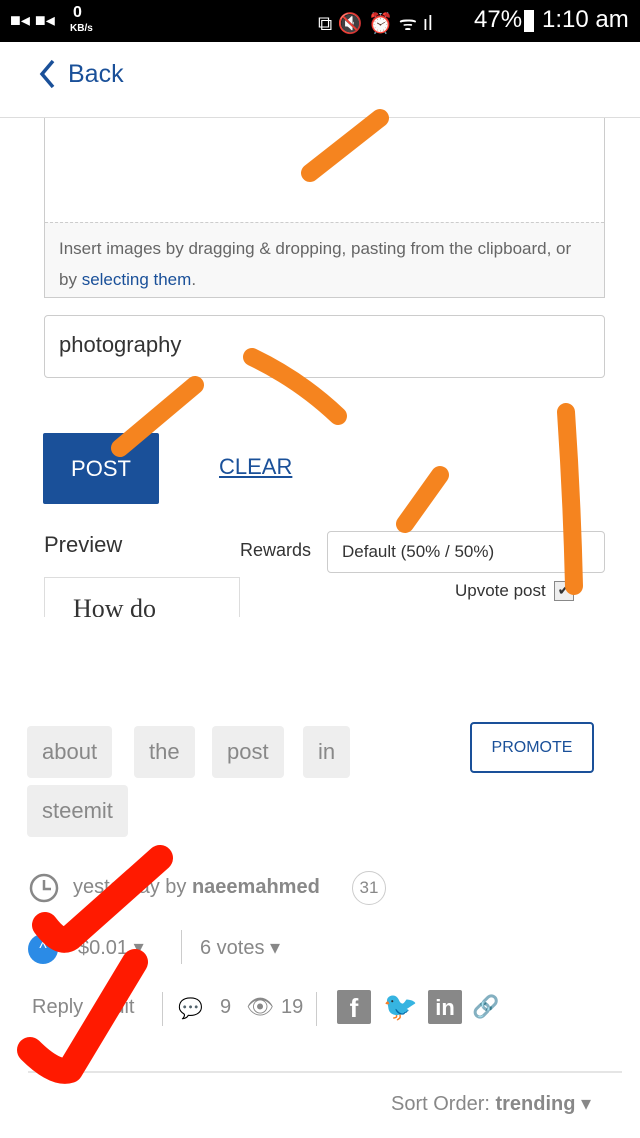  What do you see at coordinates (164, 752) in the screenshot?
I see `tag: the` at bounding box center [164, 752].